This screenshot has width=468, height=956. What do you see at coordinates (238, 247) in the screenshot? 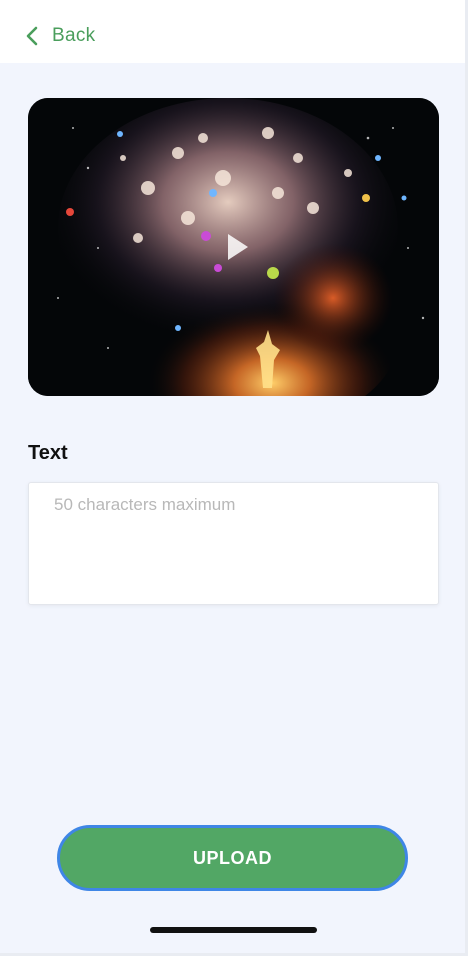
I see `play-icon` at bounding box center [238, 247].